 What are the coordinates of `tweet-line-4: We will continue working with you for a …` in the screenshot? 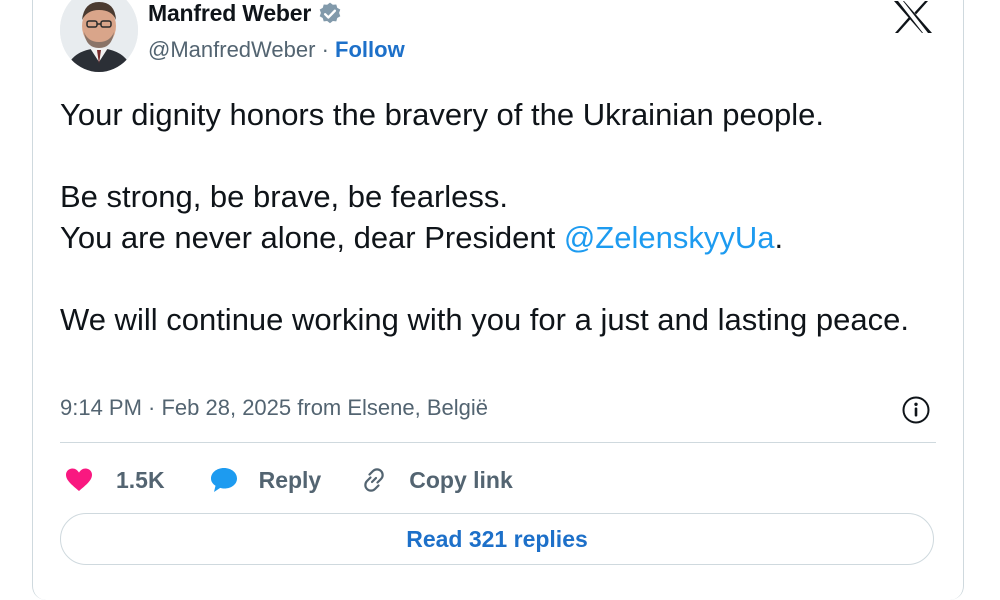 It's located at (484, 319).